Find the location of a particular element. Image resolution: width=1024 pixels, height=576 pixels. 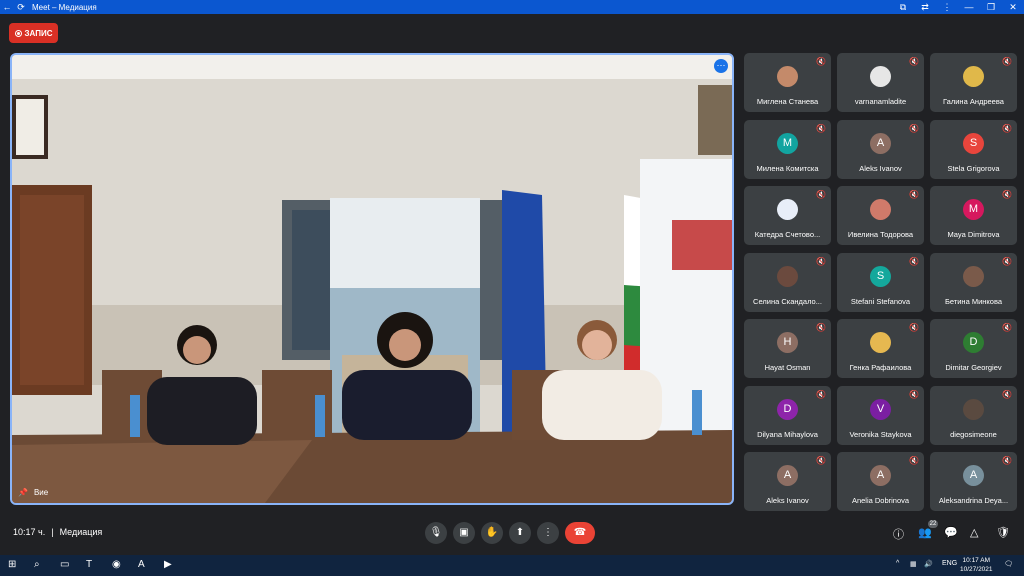

volume-icon: 🔊 is located at coordinates (928, 564).